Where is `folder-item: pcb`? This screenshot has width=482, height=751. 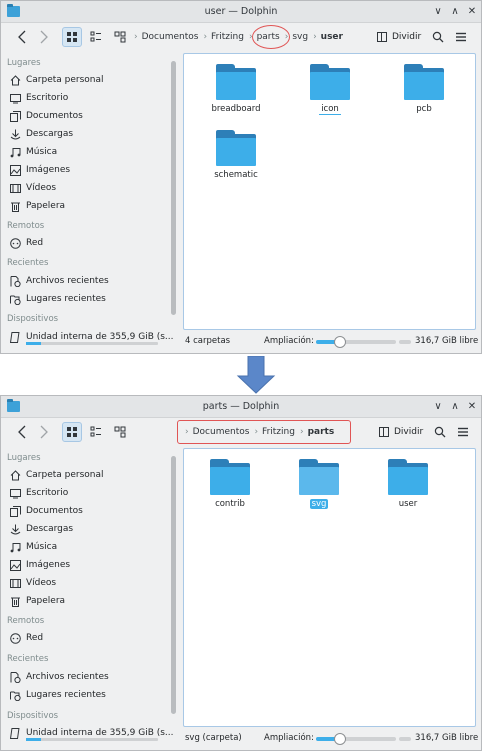 folder-item: pcb is located at coordinates (424, 89).